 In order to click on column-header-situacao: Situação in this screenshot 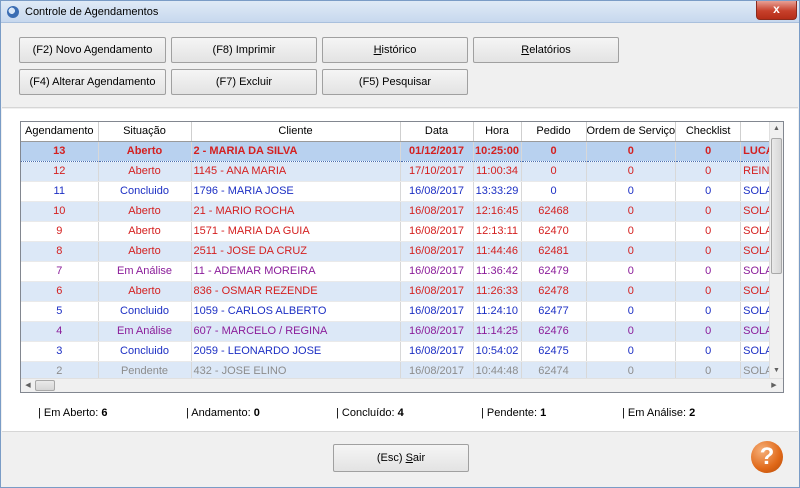, I will do `click(145, 132)`.